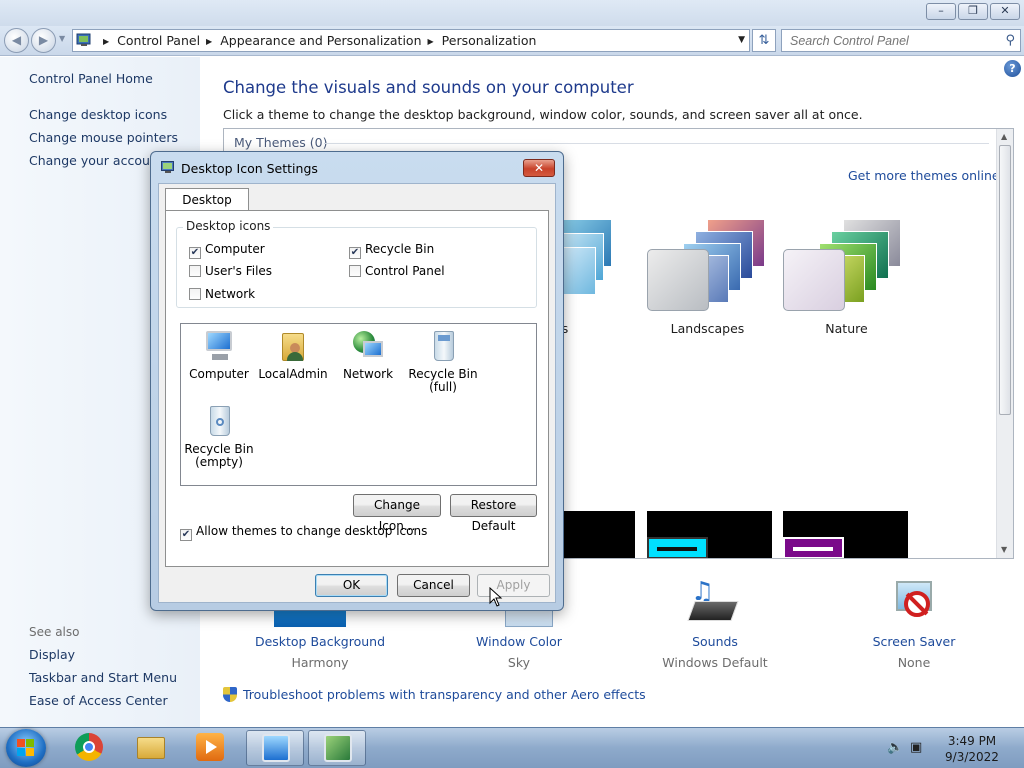 This screenshot has height=768, width=1024. I want to click on checkbox-label: Recycle Bin, so click(400, 249).